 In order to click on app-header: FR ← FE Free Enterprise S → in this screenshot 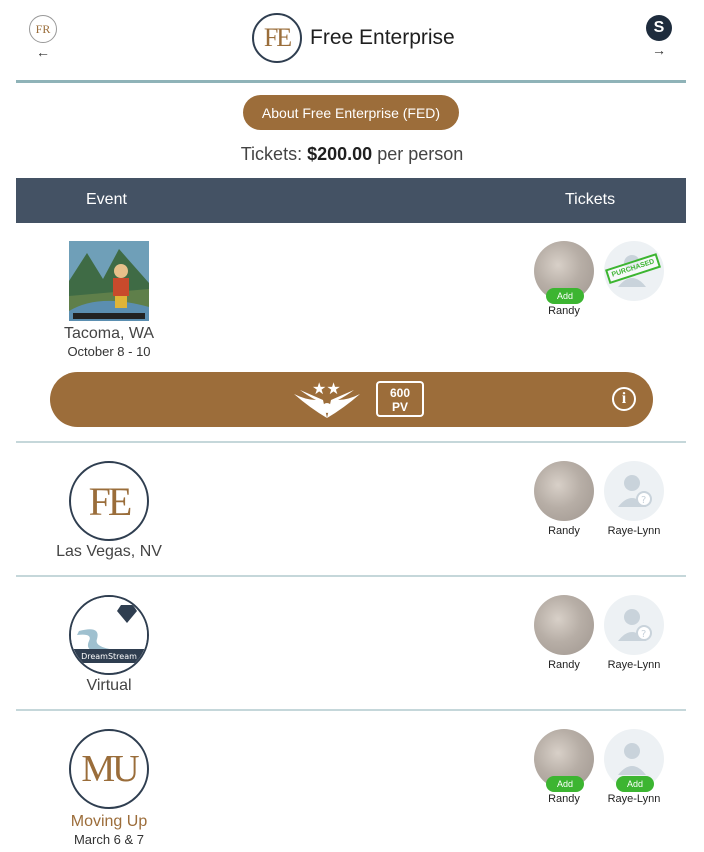, I will do `click(351, 41)`.